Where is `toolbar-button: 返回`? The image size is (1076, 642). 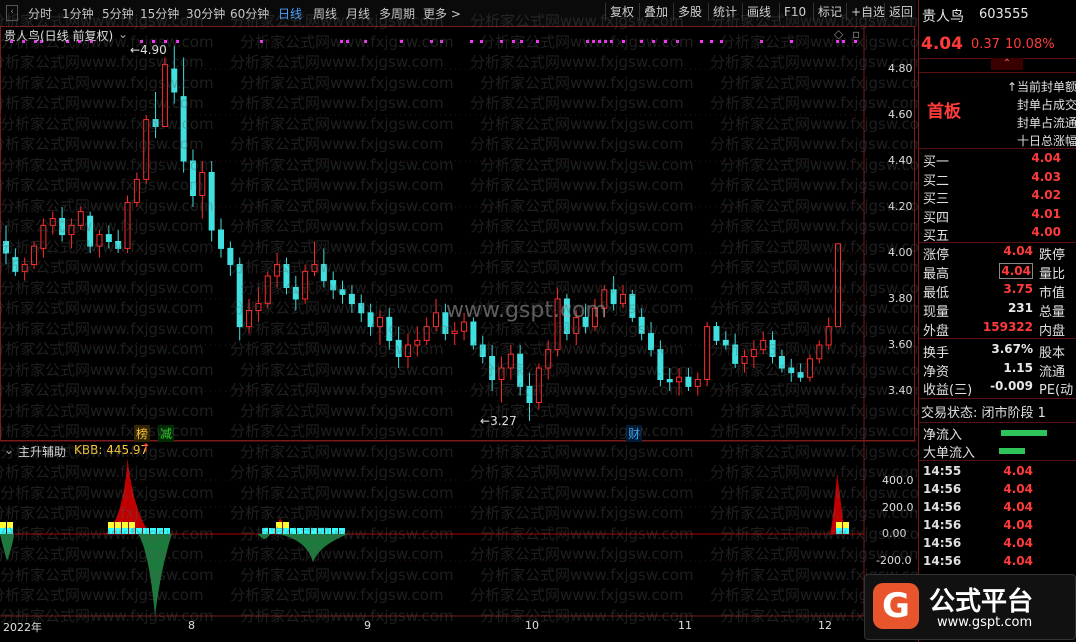
toolbar-button: 返回 is located at coordinates (900, 12).